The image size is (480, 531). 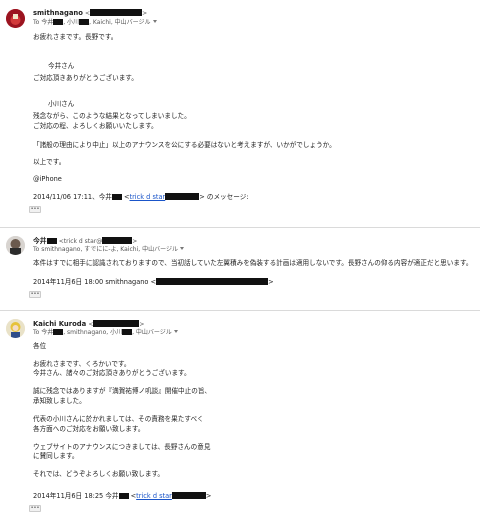 I want to click on body-line: ご対応頂きありがとうございます。, so click(x=85, y=78).